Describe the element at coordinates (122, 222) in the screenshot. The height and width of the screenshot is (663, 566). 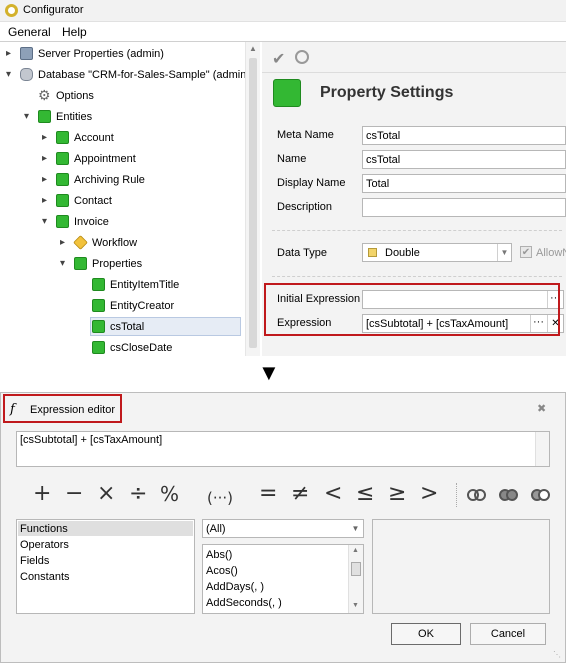
I see `tree-item-invoice: ▾ Invoice` at that location.